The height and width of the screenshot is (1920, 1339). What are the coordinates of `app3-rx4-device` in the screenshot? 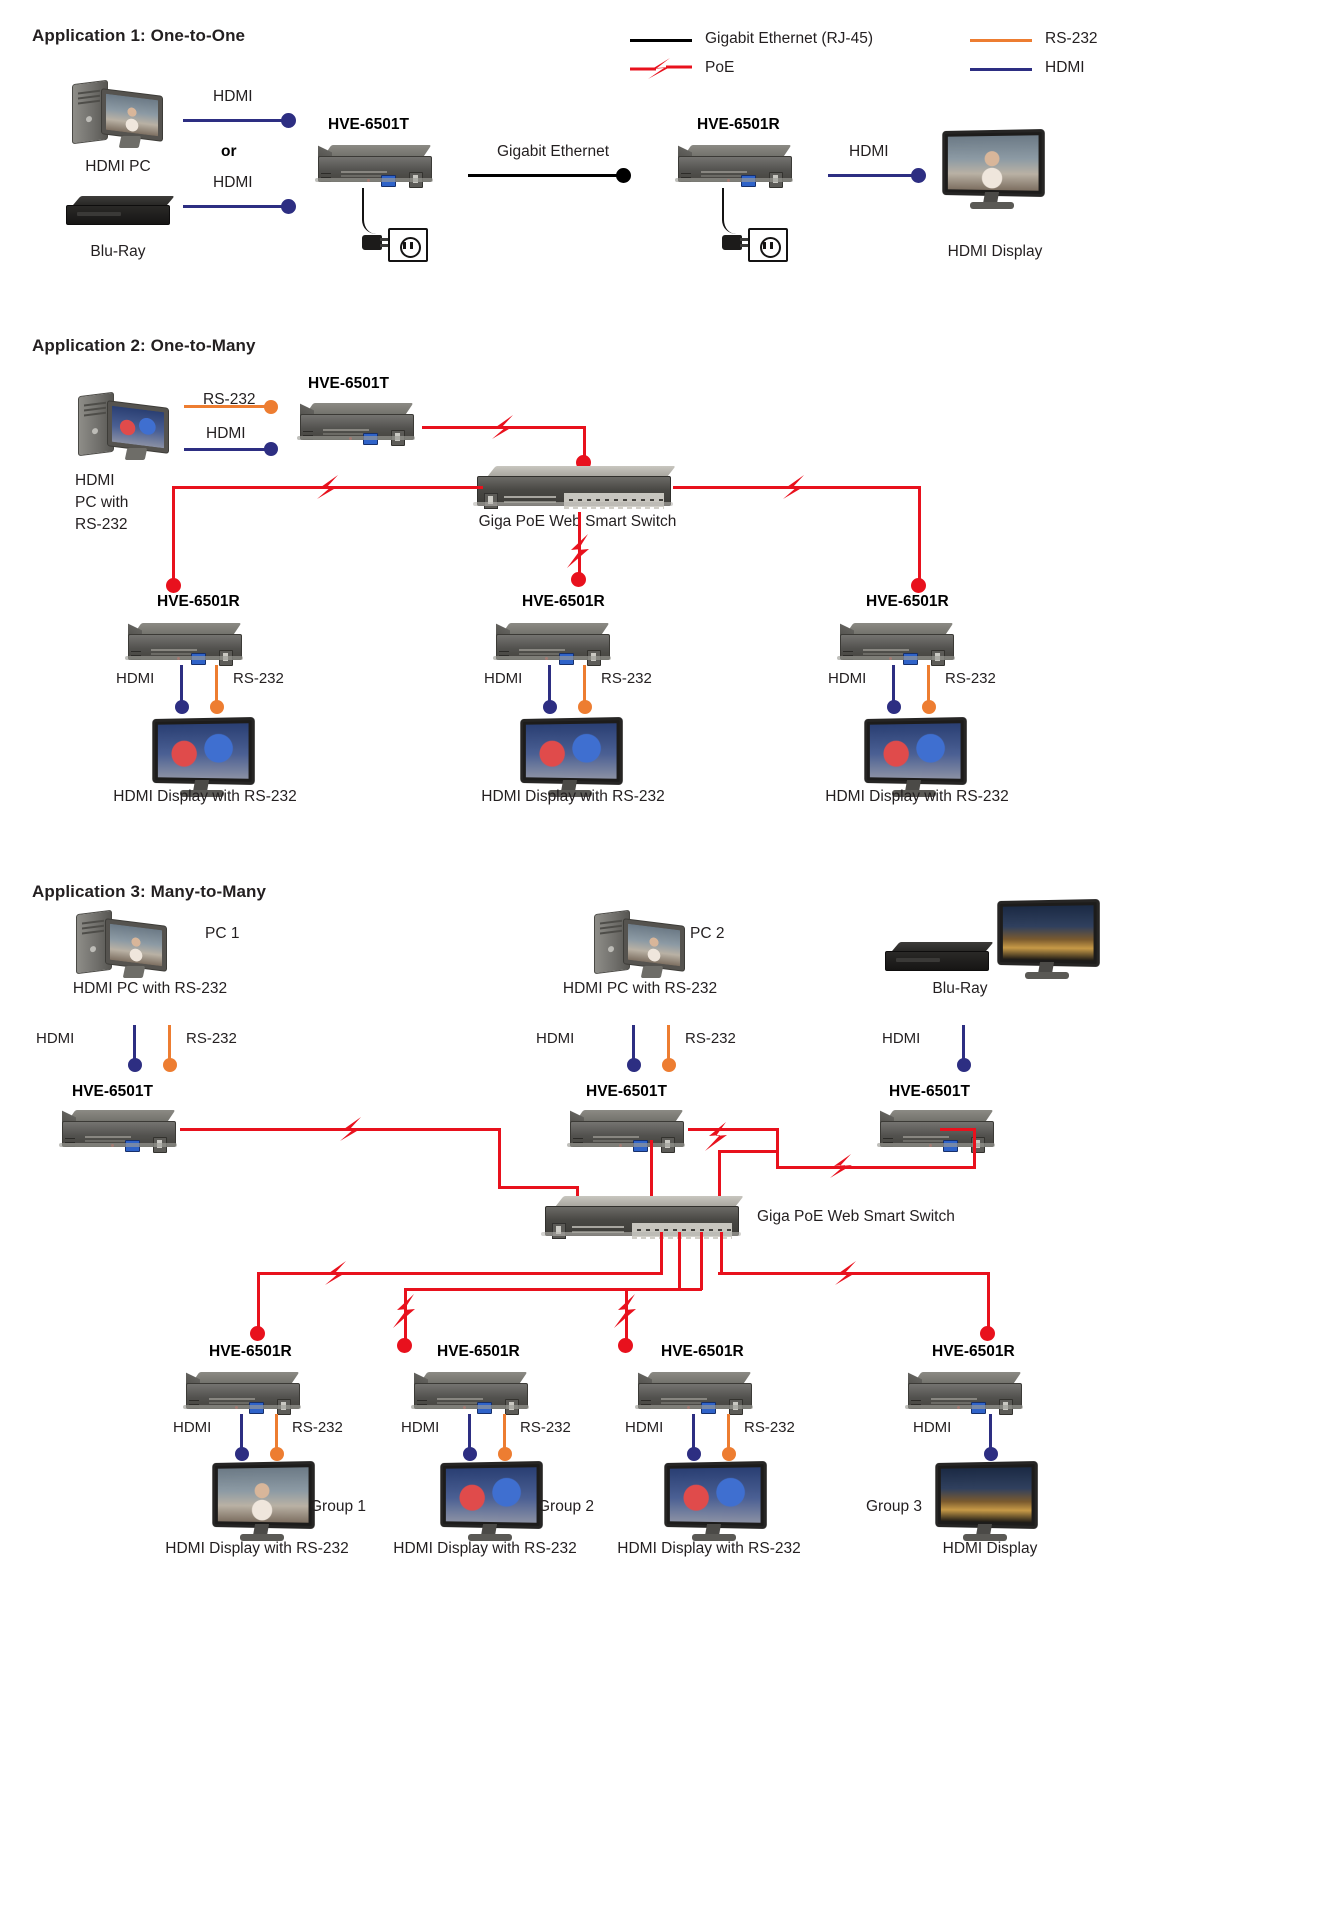 It's located at (965, 1393).